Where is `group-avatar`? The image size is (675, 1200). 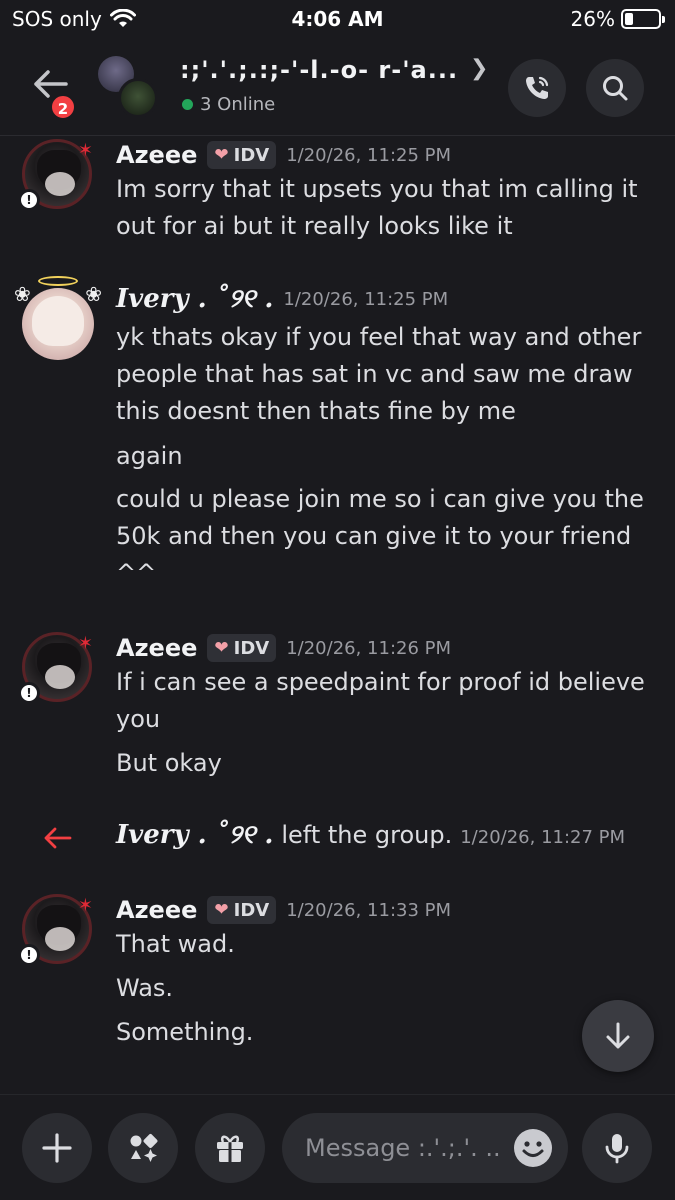 group-avatar is located at coordinates (131, 87).